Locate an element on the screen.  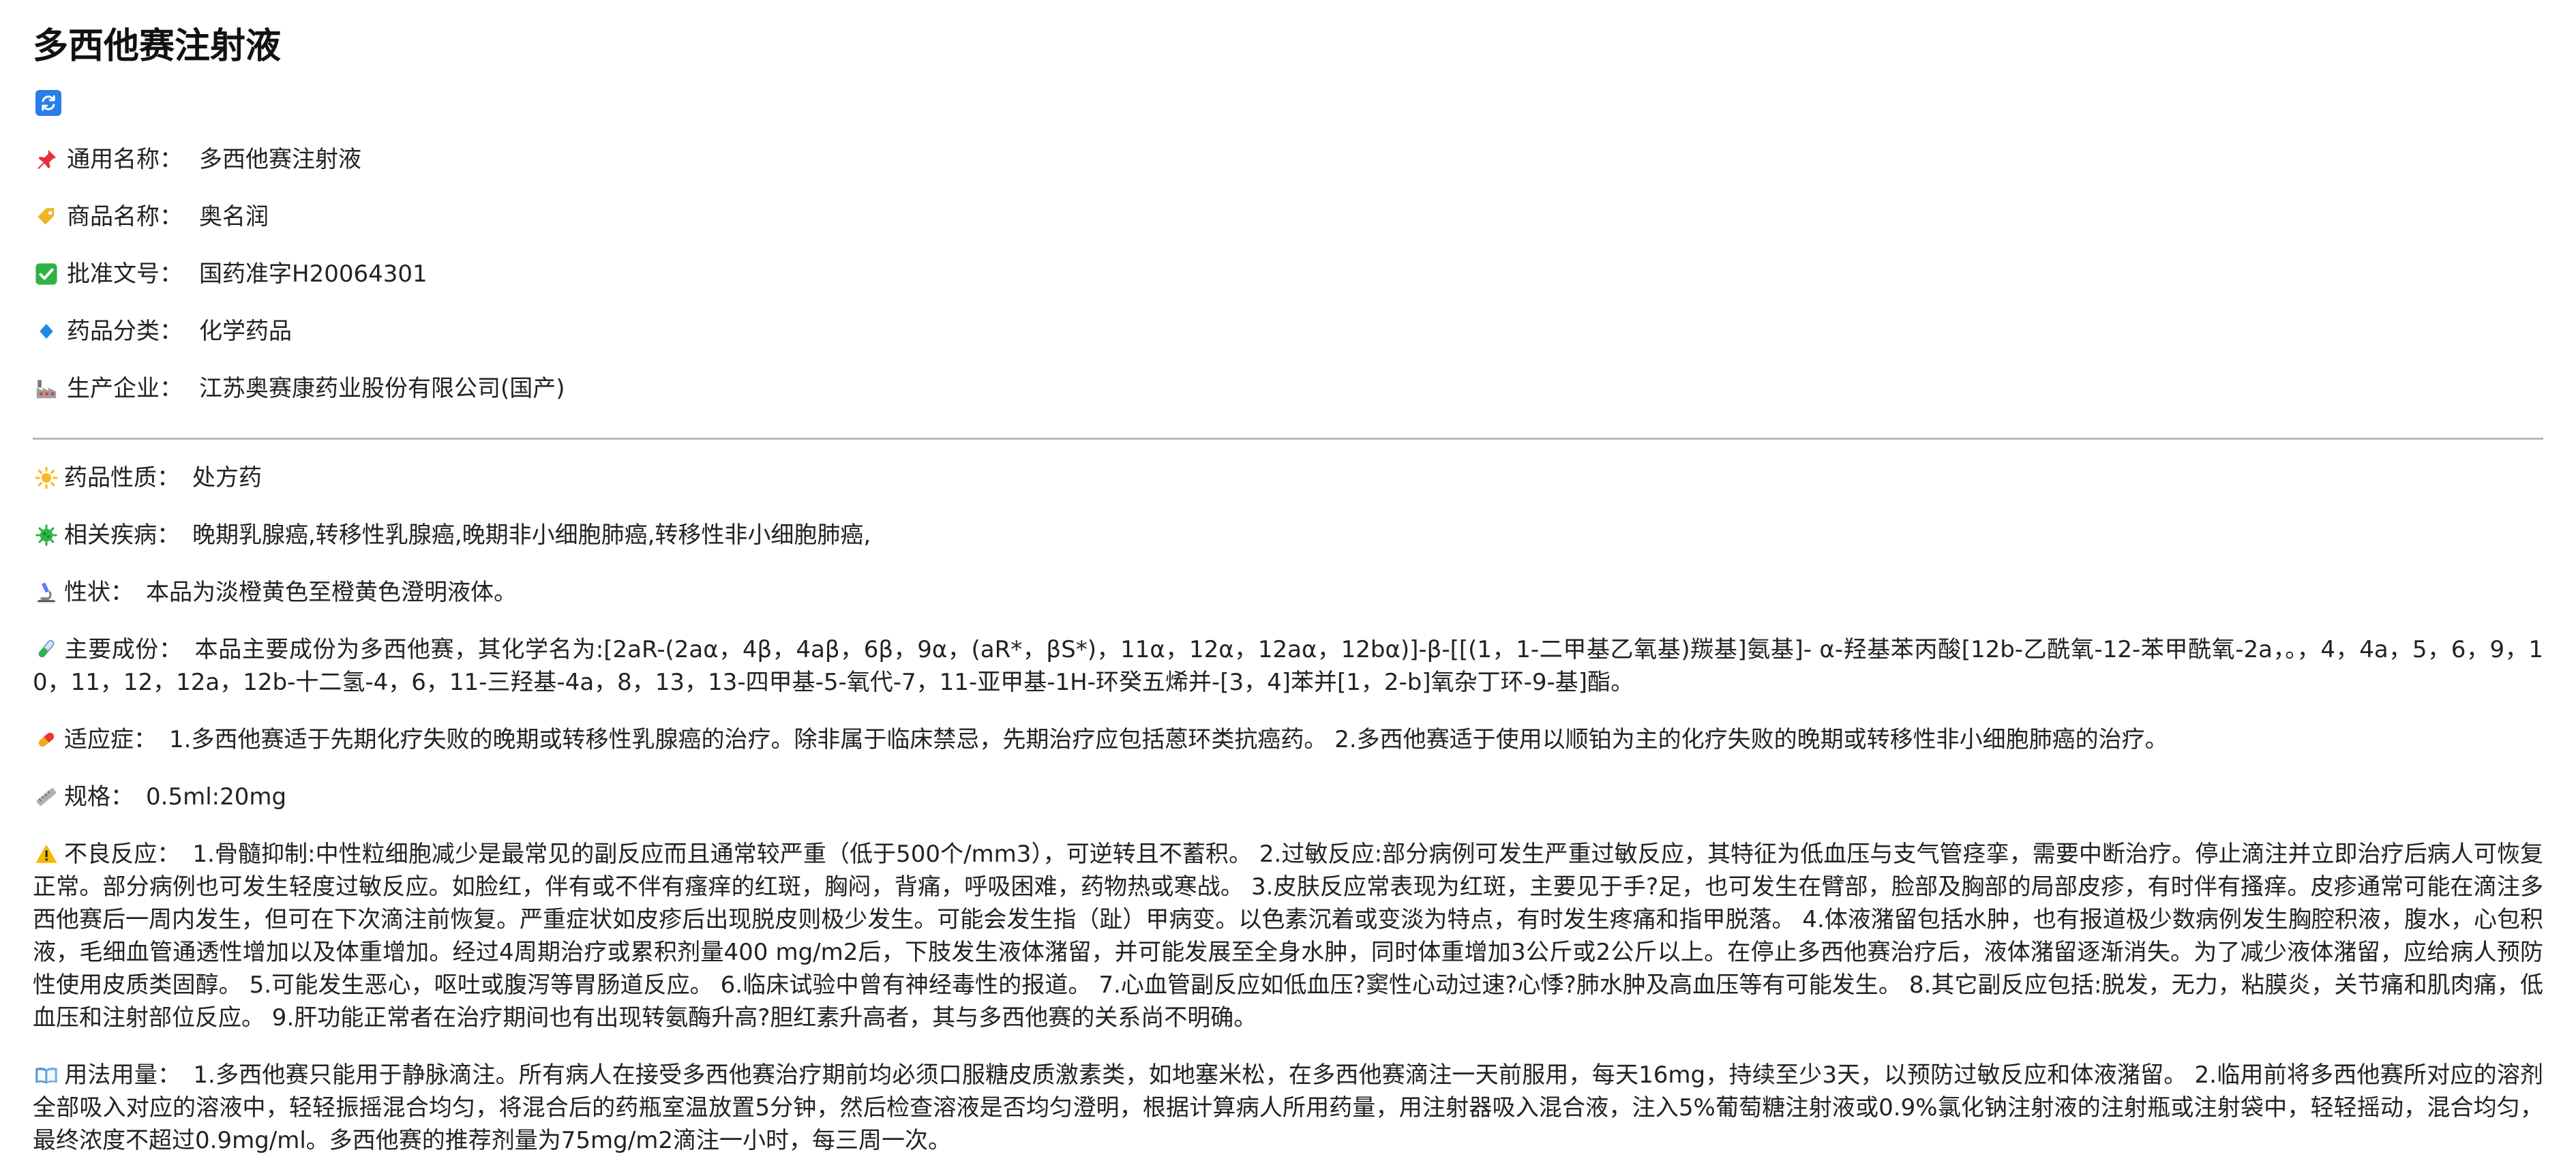
appearance-section: 性状： 本品为淡橙黄色至橙黄色澄明液体。 is located at coordinates (1288, 592).